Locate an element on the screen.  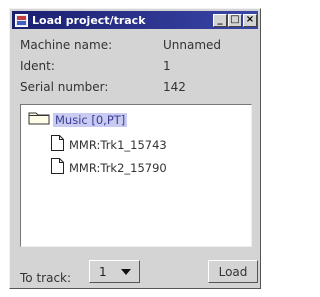
ident-label: Ident: is located at coordinates (37, 66).